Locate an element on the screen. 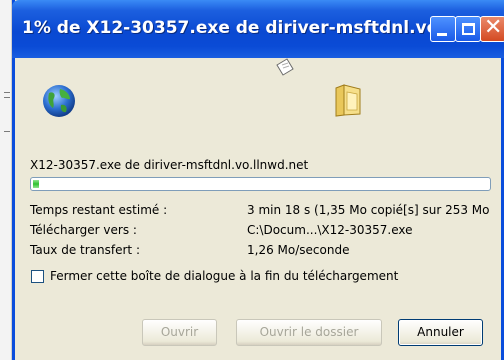 The image size is (504, 360). close-icon: ✕ is located at coordinates (493, 27).